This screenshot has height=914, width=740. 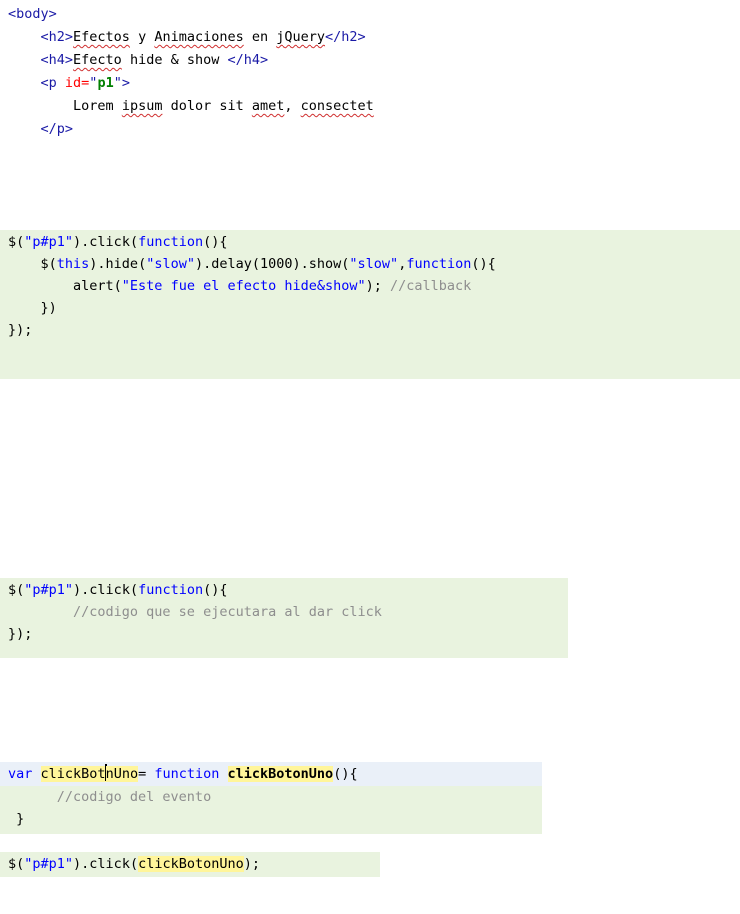 What do you see at coordinates (57, 129) in the screenshot?
I see `code-line: </p>` at bounding box center [57, 129].